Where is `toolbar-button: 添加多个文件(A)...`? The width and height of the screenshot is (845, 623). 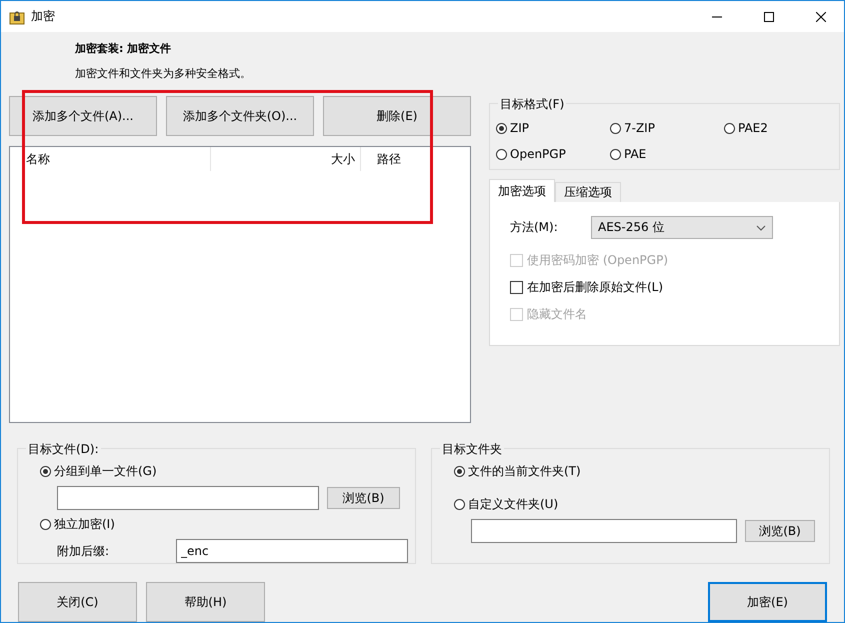 toolbar-button: 添加多个文件(A)... is located at coordinates (83, 116).